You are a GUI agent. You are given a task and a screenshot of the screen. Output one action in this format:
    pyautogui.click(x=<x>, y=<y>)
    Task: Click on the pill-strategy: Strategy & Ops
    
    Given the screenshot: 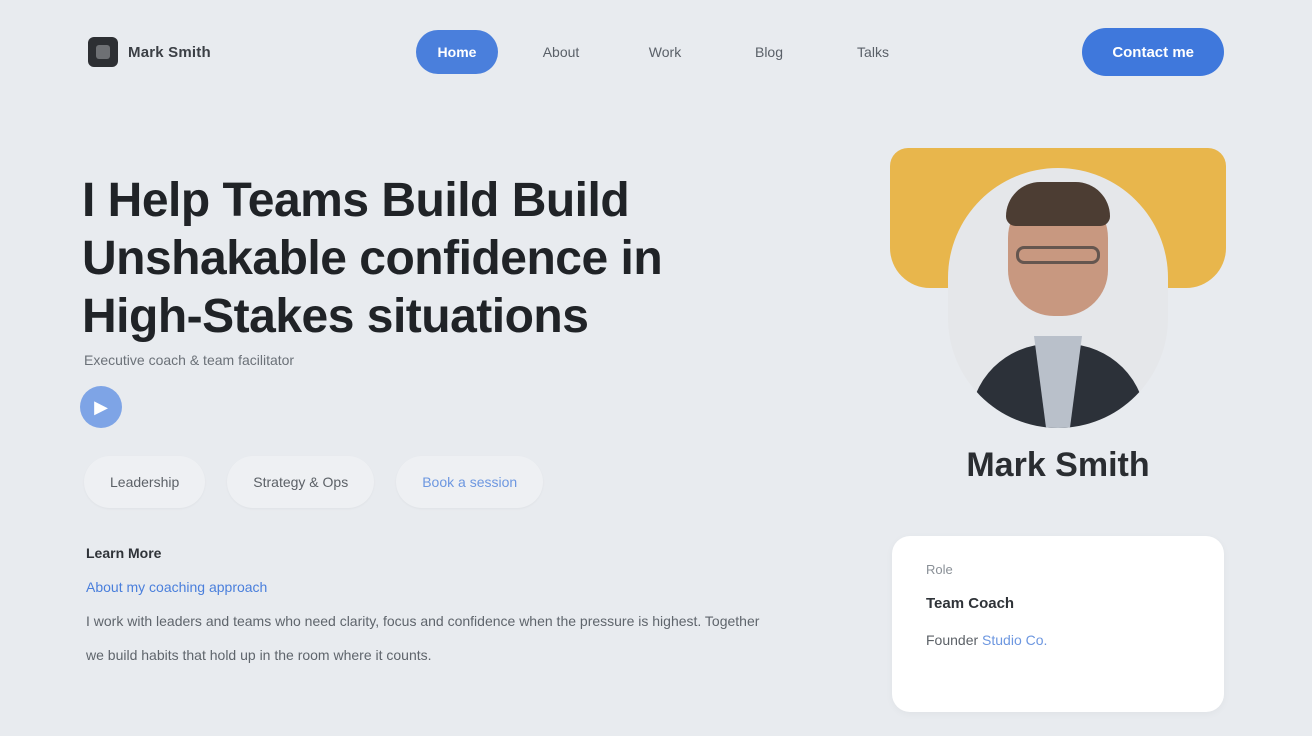 What is the action you would take?
    pyautogui.click(x=301, y=482)
    